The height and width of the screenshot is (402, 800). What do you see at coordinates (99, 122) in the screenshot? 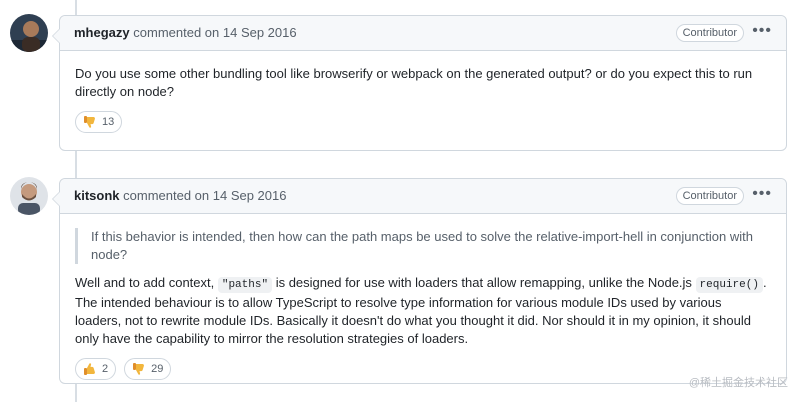
I see `reaction-thumbs-down: 13` at bounding box center [99, 122].